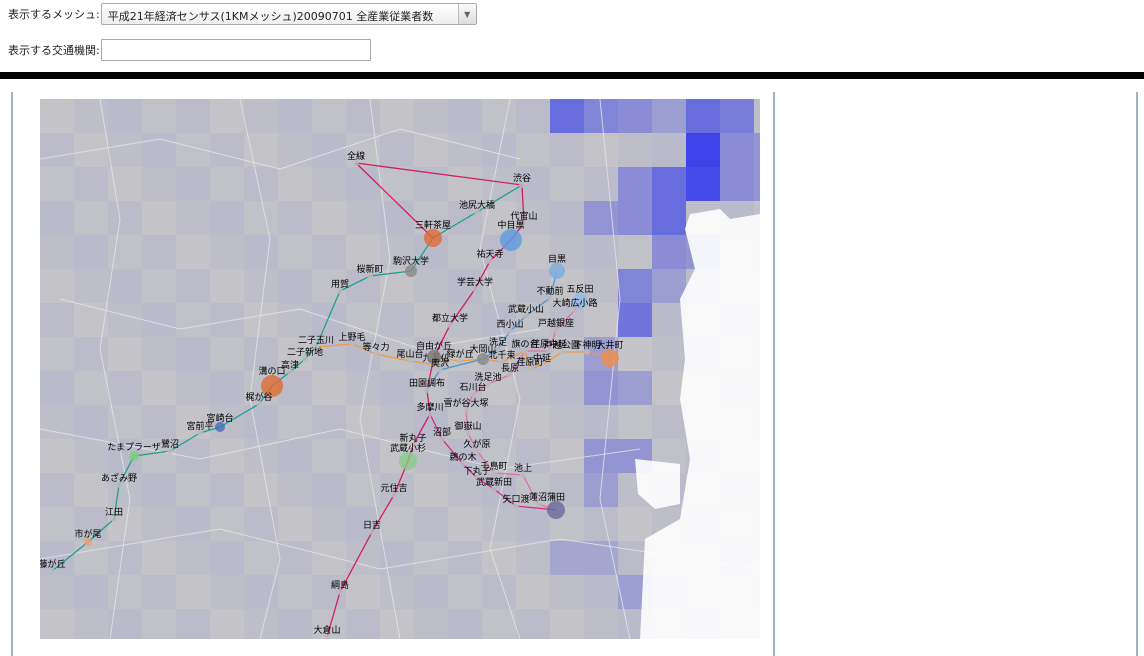  What do you see at coordinates (290, 365) in the screenshot?
I see `station-label: 高津` at bounding box center [290, 365].